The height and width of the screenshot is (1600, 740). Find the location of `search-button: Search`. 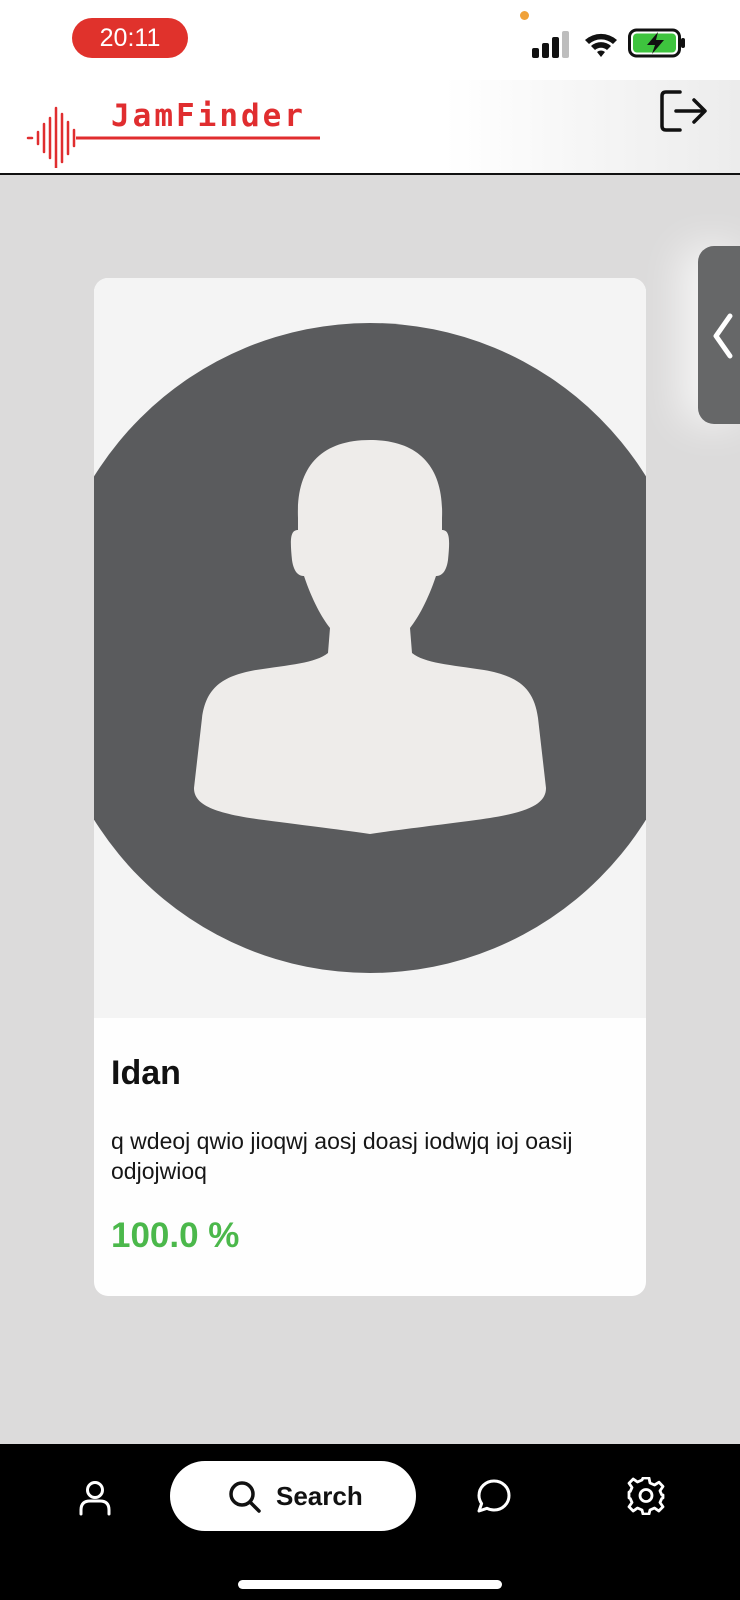

search-button: Search is located at coordinates (293, 1496).